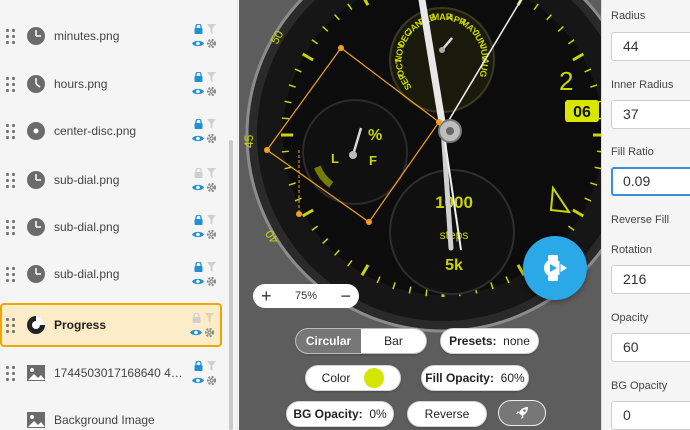 The image size is (690, 430). What do you see at coordinates (447, 414) in the screenshot?
I see `reverse-button: Reverse` at bounding box center [447, 414].